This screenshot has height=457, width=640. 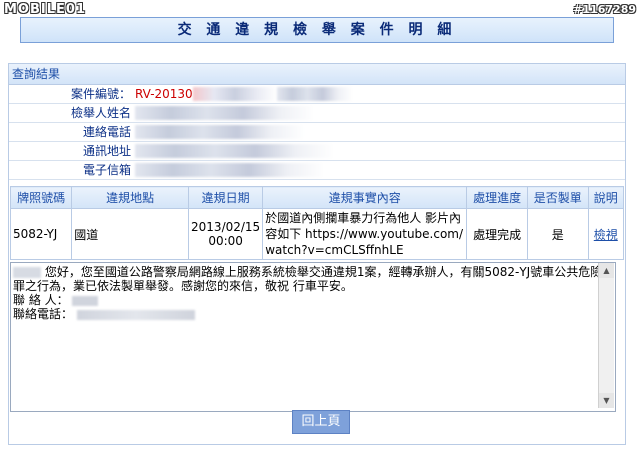 I want to click on phone-label: 連絡電話, so click(x=106, y=132).